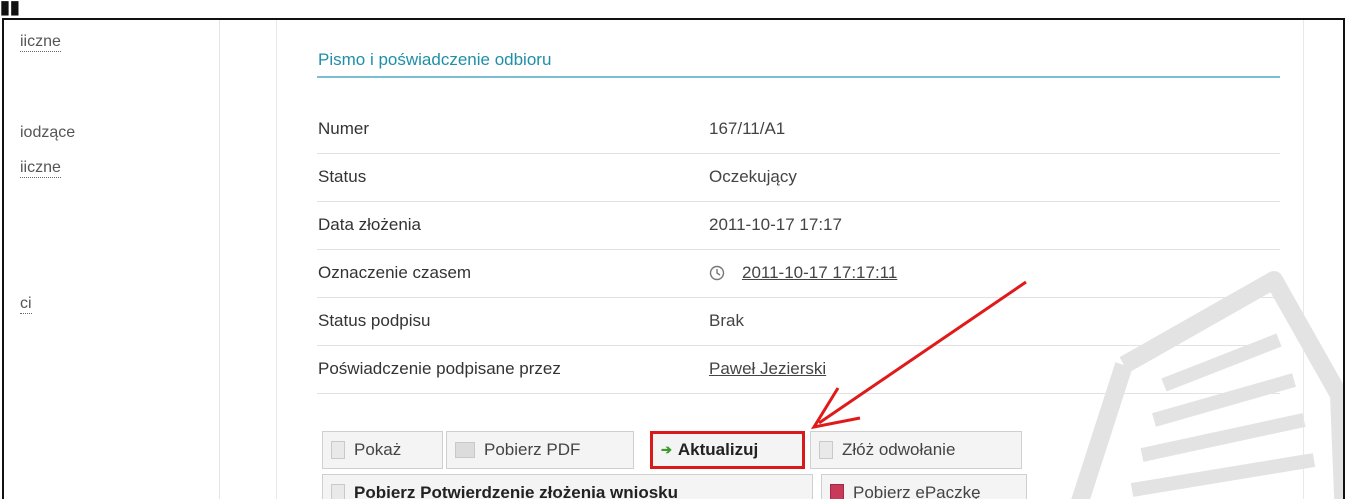 This screenshot has height=499, width=1351. I want to click on timestamp-link: 2011-10-17 17:17:11, so click(819, 273).